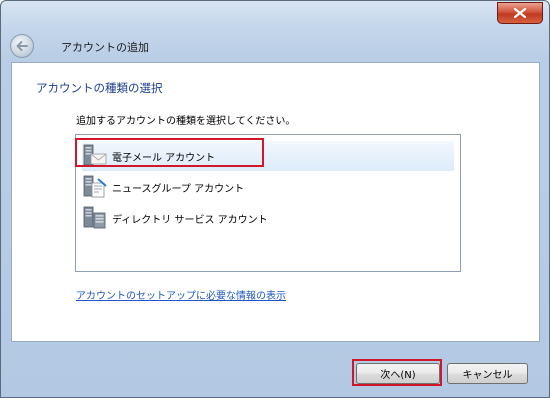  I want to click on list-item-directory-service-account: ディレクトリ サービス アカウント, so click(268, 218).